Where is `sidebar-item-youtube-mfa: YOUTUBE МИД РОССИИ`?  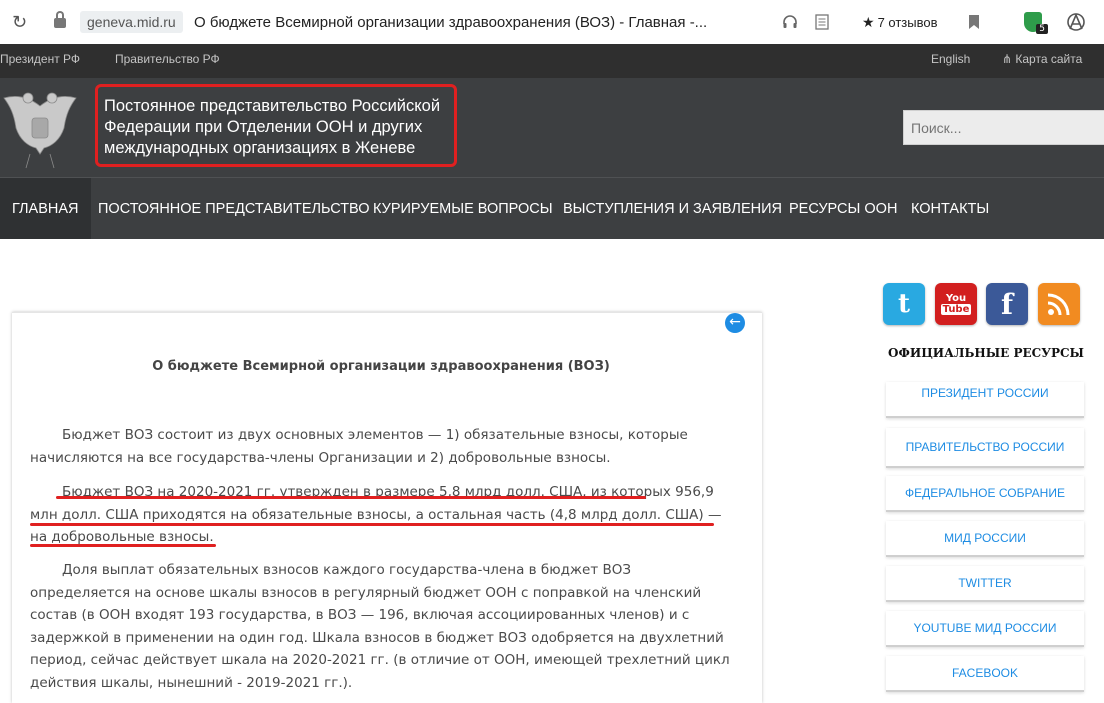
sidebar-item-youtube-mfa: YOUTUBE МИД РОССИИ is located at coordinates (985, 629).